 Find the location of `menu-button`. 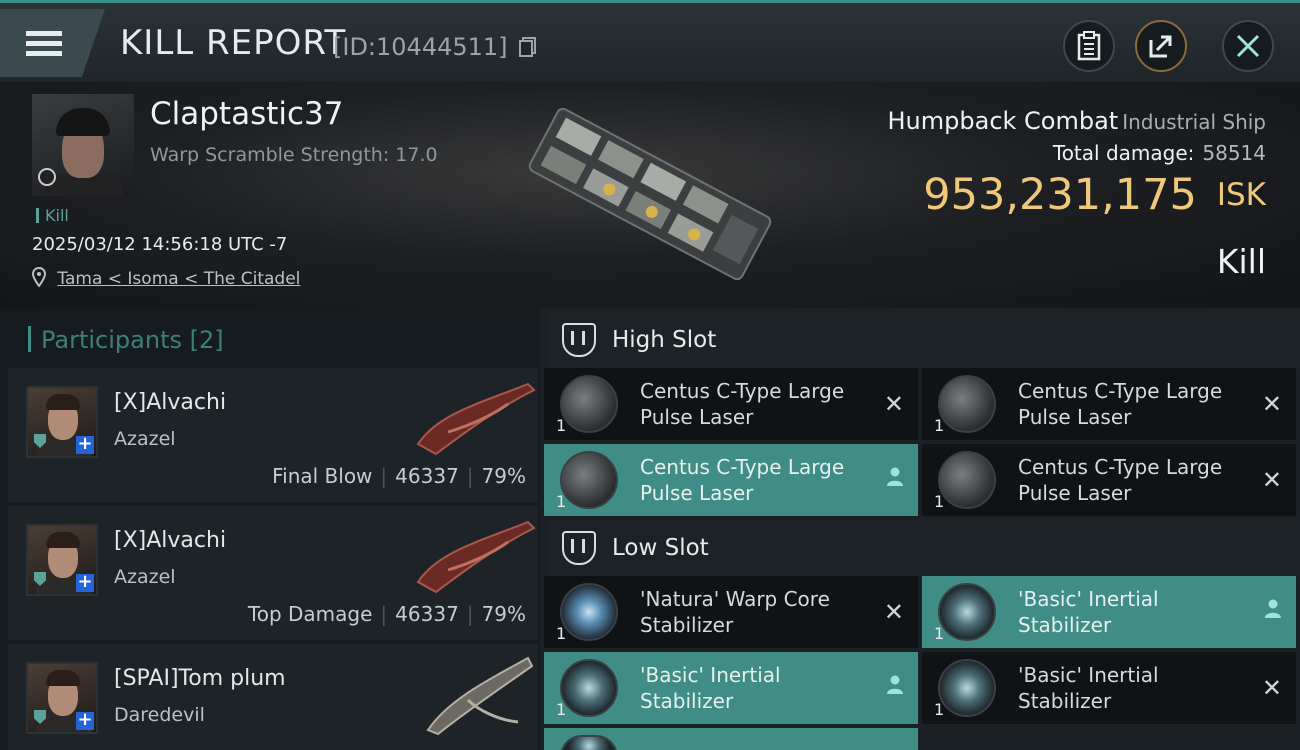

menu-button is located at coordinates (52, 43).